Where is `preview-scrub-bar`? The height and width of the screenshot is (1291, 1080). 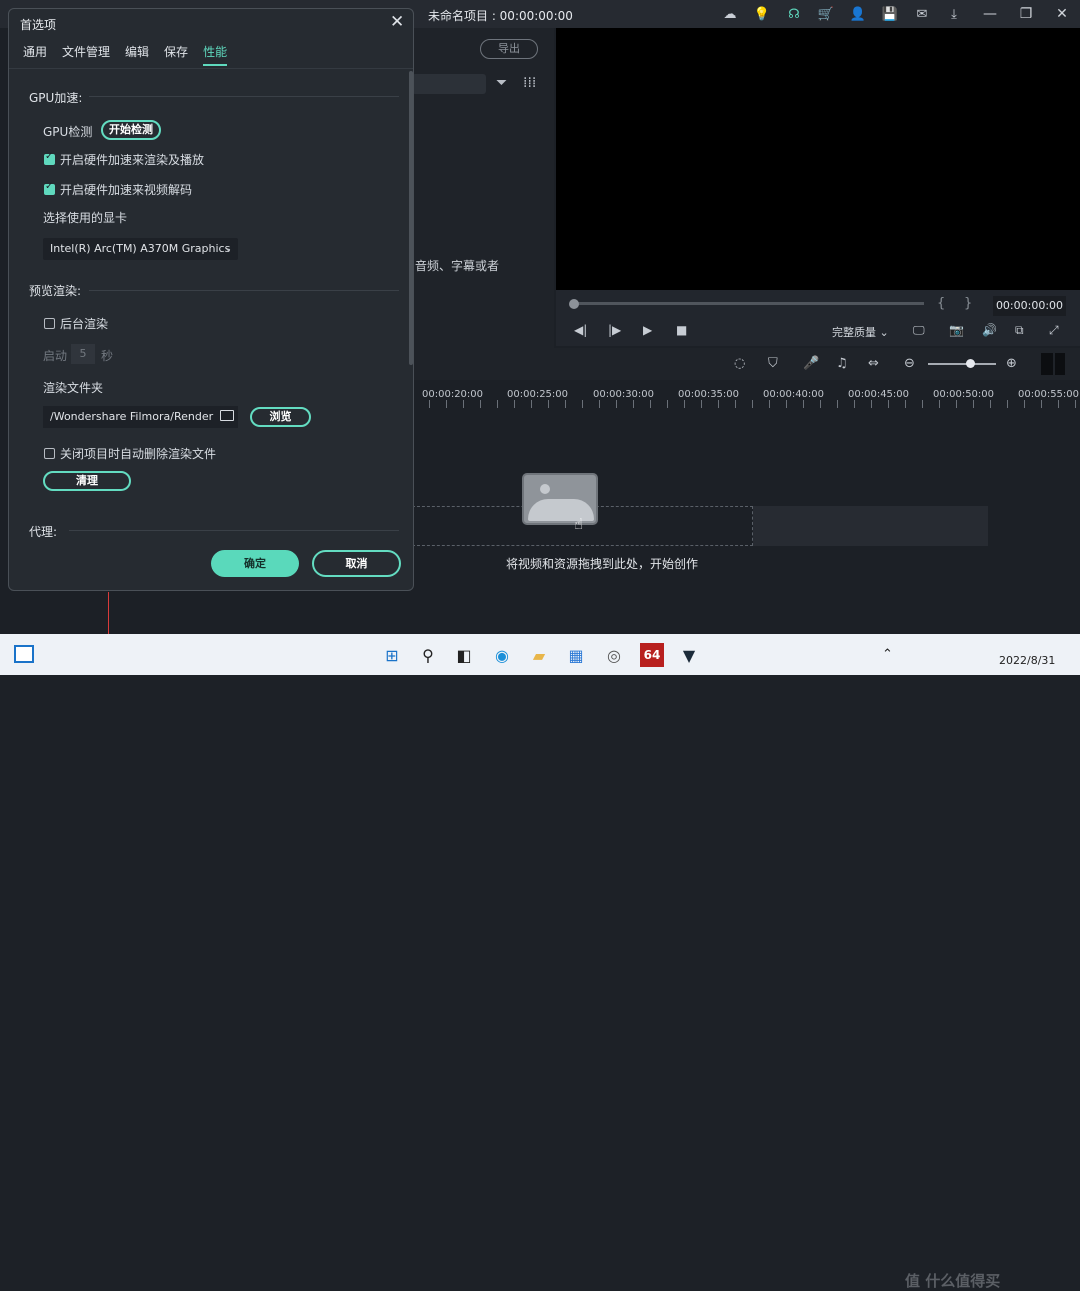 preview-scrub-bar is located at coordinates (749, 303).